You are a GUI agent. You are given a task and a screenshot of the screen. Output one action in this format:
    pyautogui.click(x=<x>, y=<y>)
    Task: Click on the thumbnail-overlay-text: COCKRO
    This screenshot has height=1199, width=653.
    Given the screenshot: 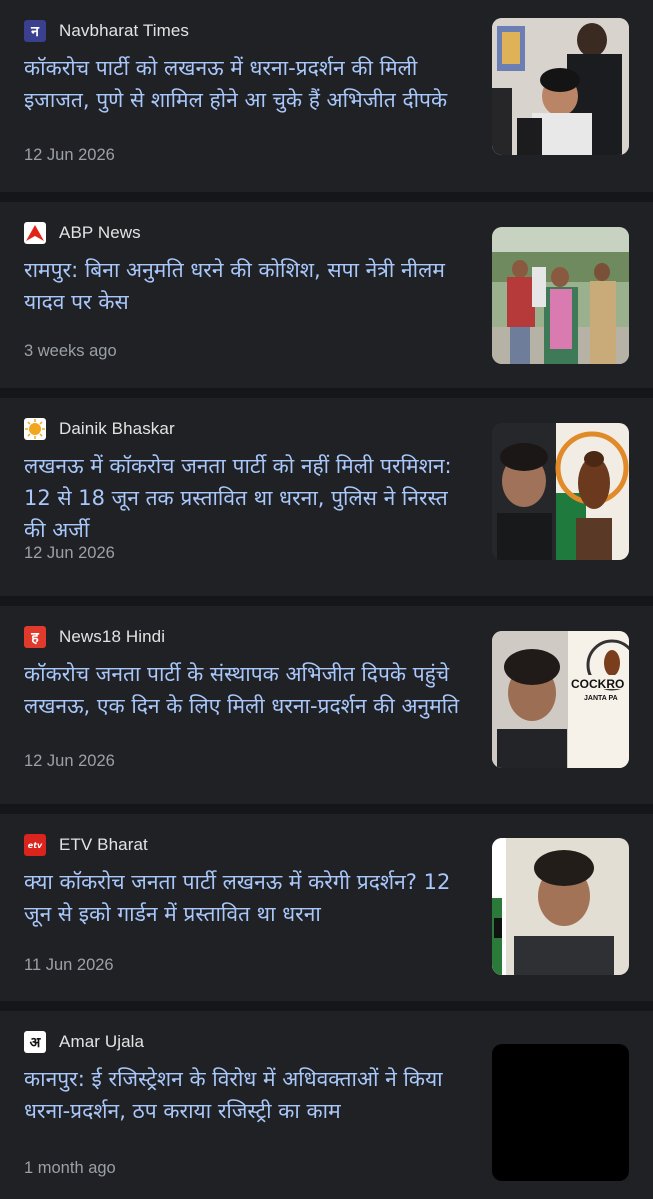 What is the action you would take?
    pyautogui.click(x=597, y=684)
    